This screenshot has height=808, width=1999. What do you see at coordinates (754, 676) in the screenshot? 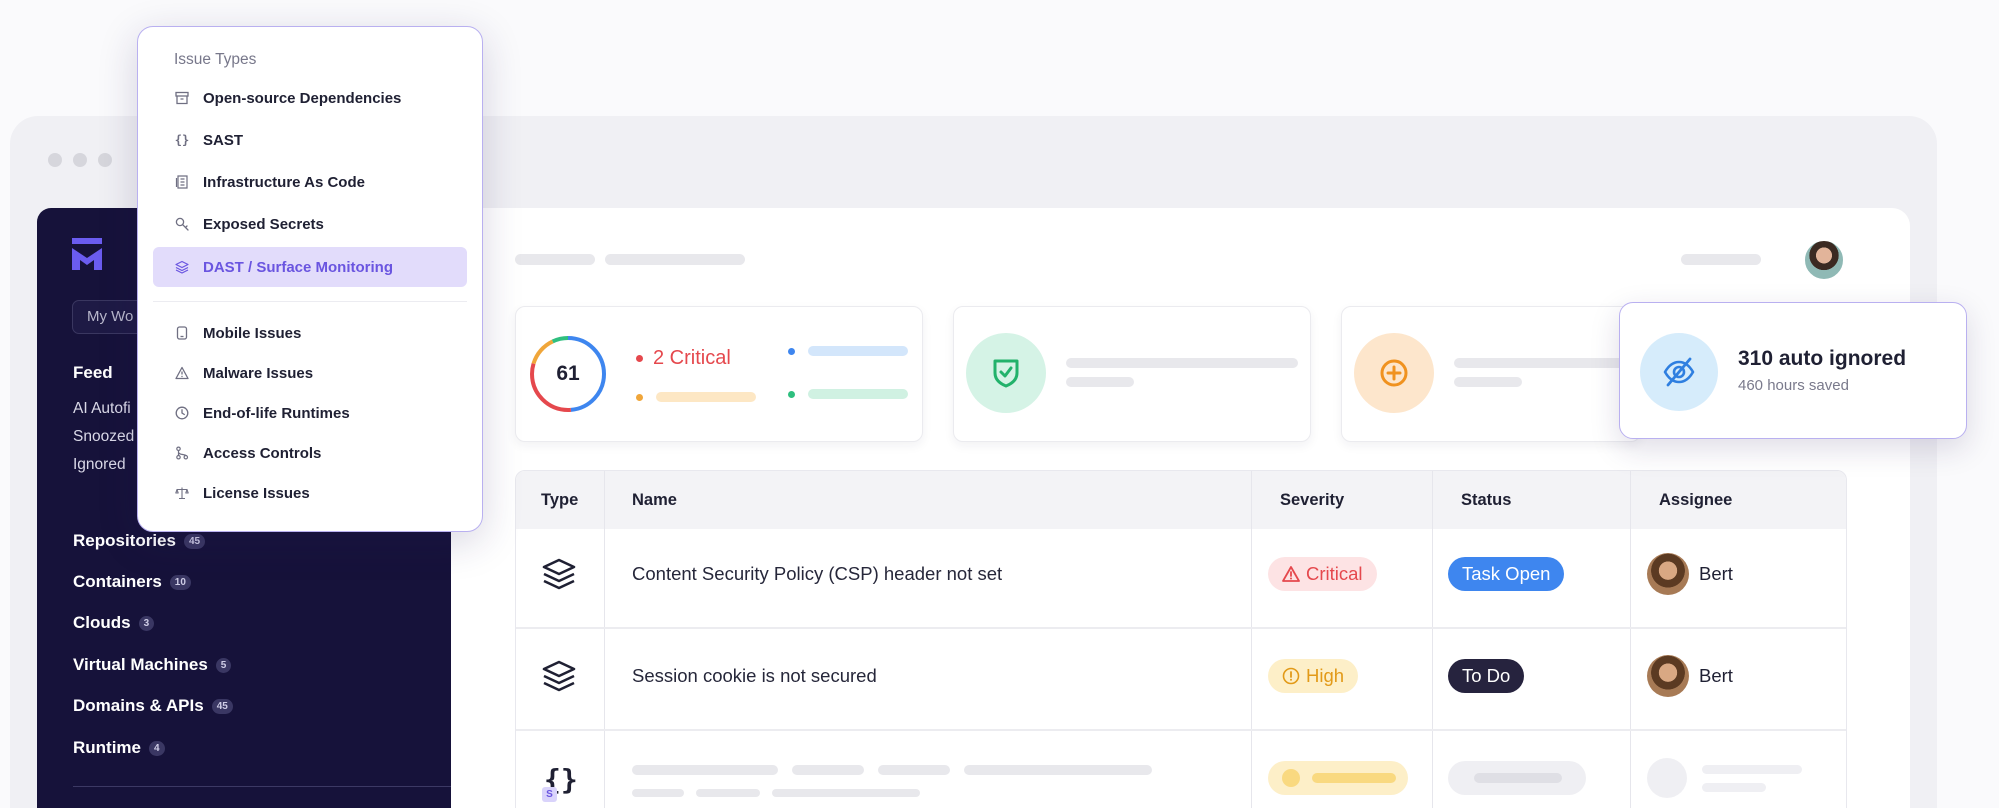
I see `issue-name: Session cookie is not secured` at bounding box center [754, 676].